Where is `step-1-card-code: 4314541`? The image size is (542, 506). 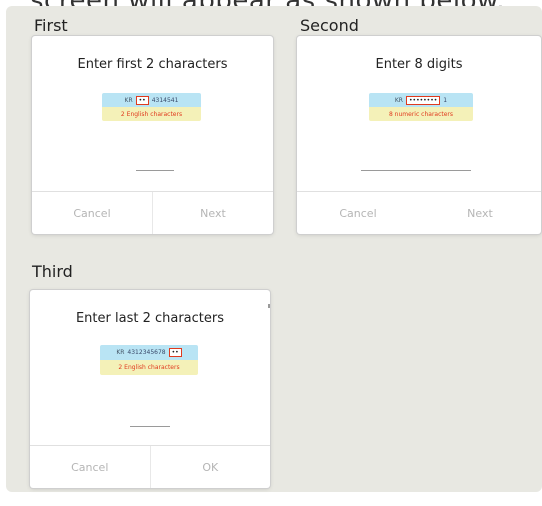 step-1-card-code: 4314541 is located at coordinates (165, 100).